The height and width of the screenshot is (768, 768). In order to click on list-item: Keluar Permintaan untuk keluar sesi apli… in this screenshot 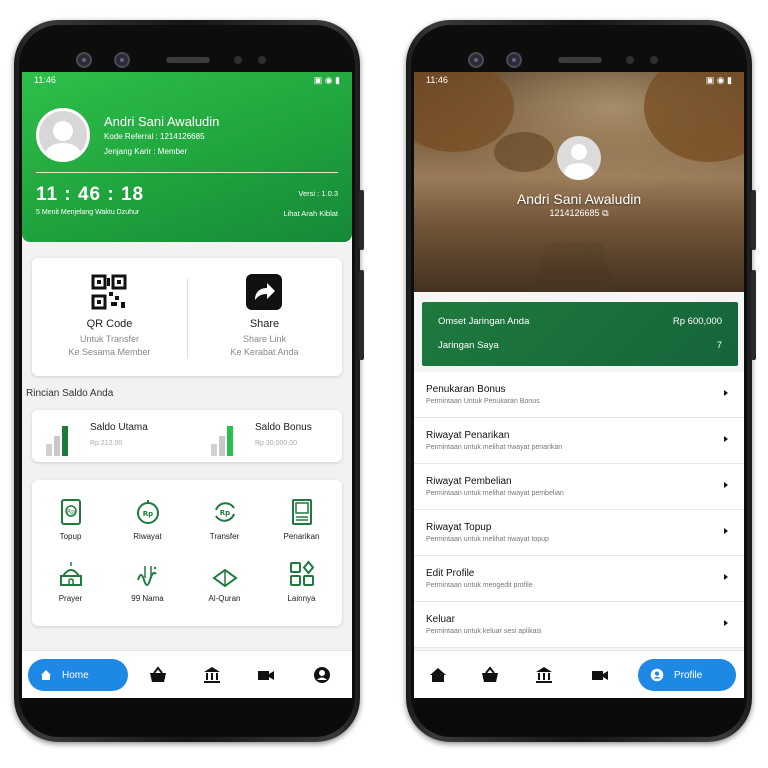, I will do `click(579, 625)`.